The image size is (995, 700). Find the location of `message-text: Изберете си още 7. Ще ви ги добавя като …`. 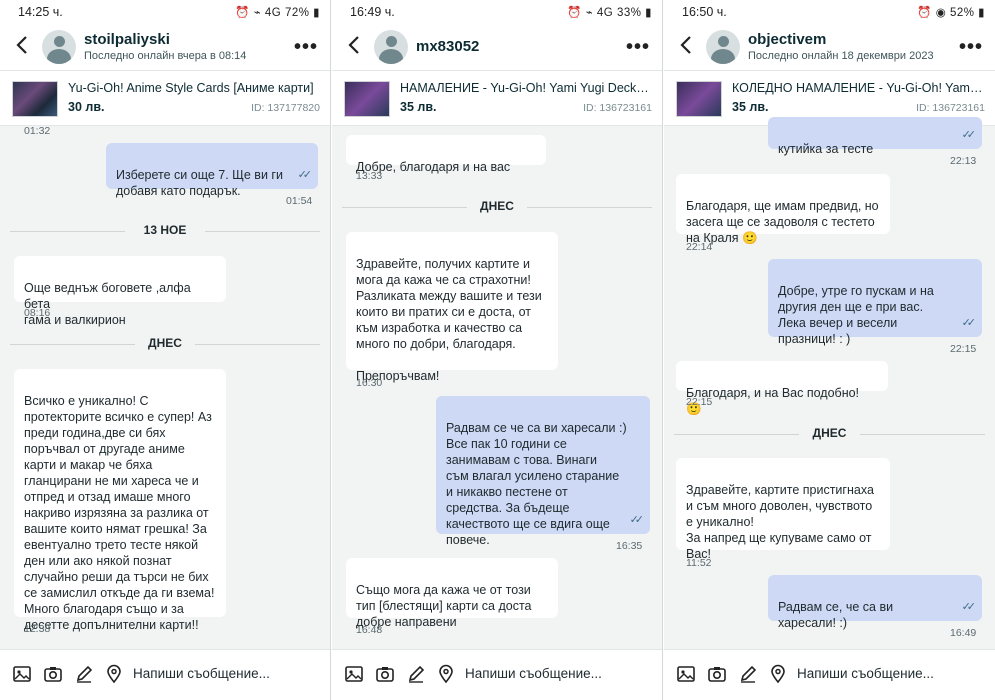

message-text: Изберете си още 7. Ще ви ги добавя като … is located at coordinates (199, 183).